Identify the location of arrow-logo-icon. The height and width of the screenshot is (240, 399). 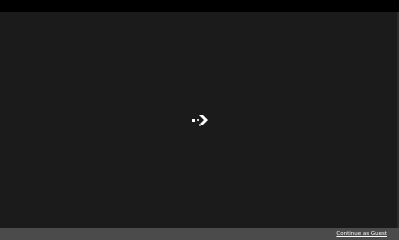
(200, 120).